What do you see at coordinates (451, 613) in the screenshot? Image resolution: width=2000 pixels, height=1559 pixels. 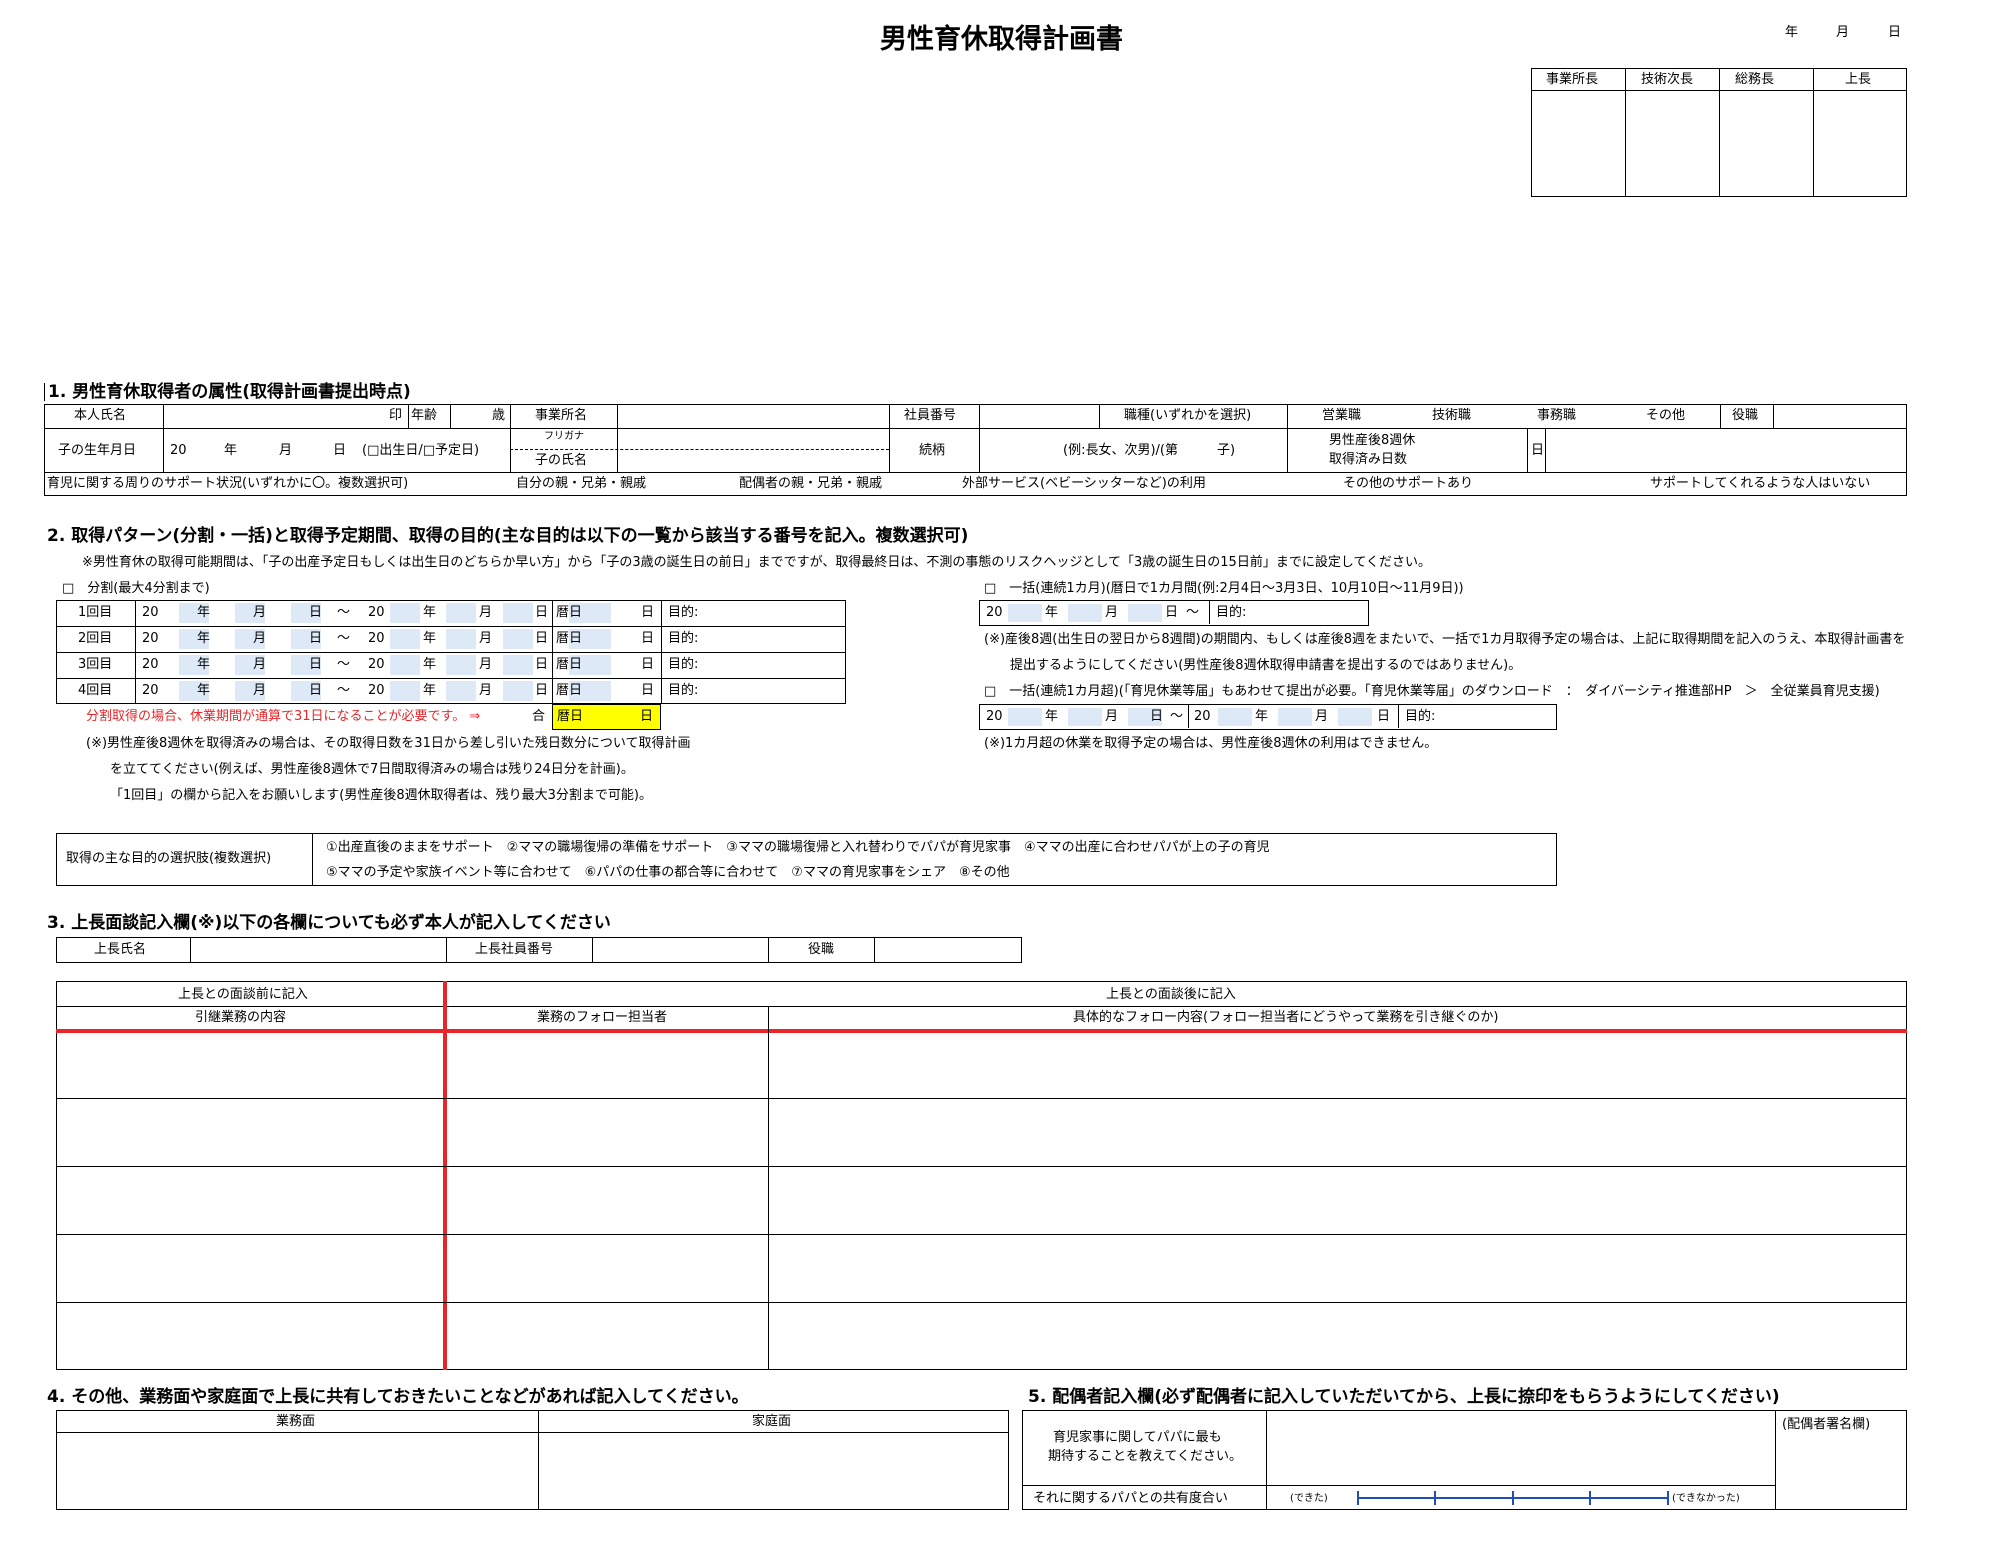 I see `split-row-1: 1回目 20 年 月 日 ～ 20 年 月 日 暦日 日 目的:` at bounding box center [451, 613].